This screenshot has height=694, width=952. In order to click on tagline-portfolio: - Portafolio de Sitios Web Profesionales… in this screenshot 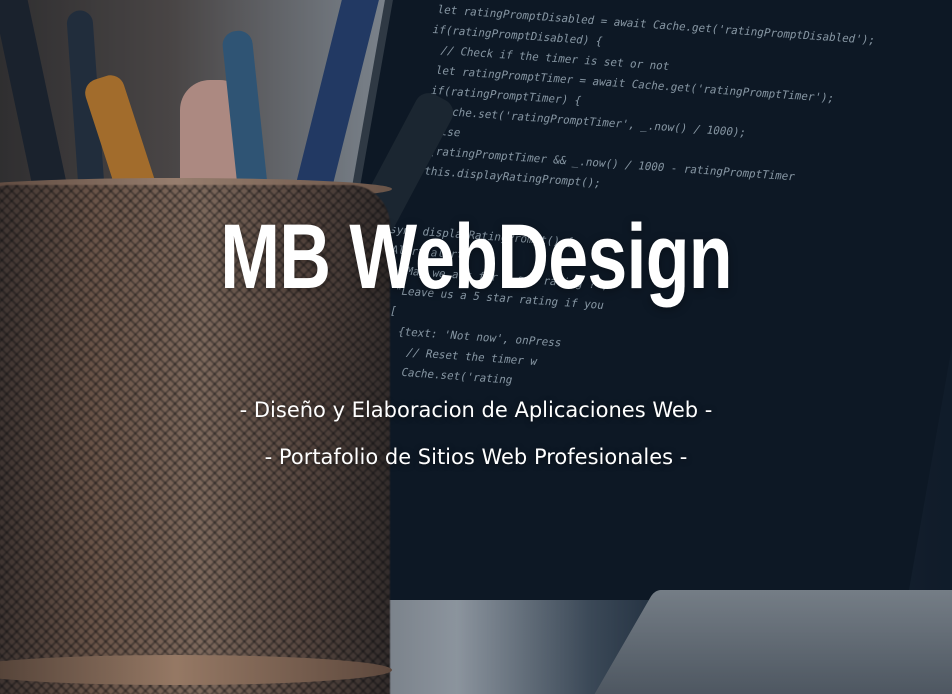, I will do `click(476, 457)`.